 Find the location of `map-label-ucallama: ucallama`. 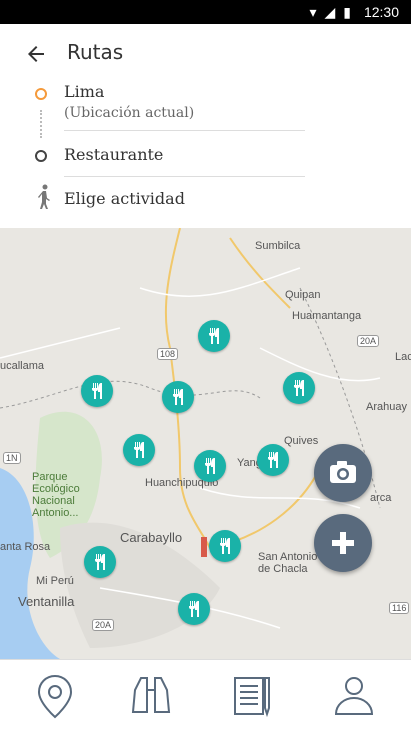

map-label-ucallama: ucallama is located at coordinates (22, 366).